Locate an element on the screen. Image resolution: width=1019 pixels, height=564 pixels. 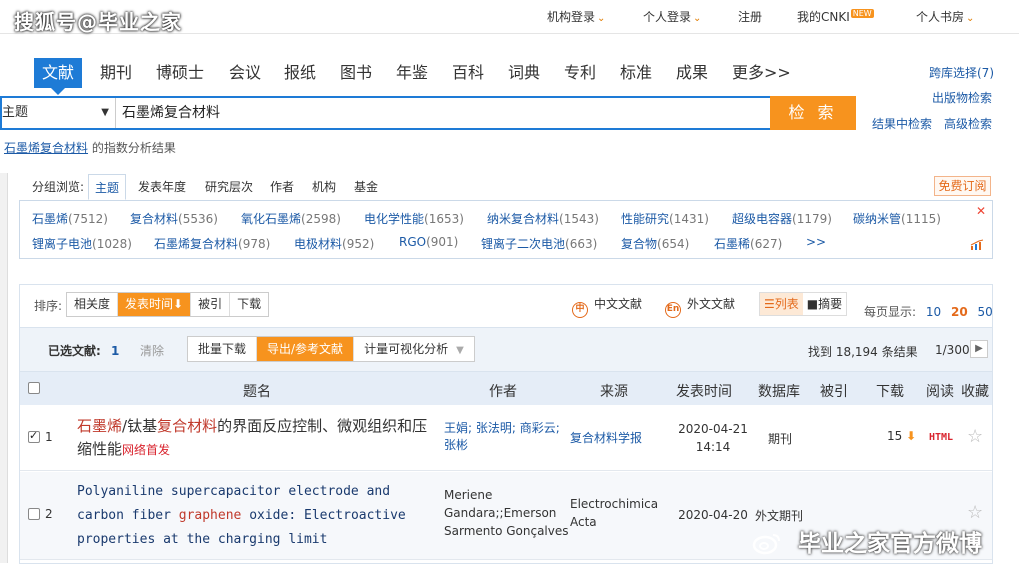
header-downloads: 下载 is located at coordinates (890, 391).